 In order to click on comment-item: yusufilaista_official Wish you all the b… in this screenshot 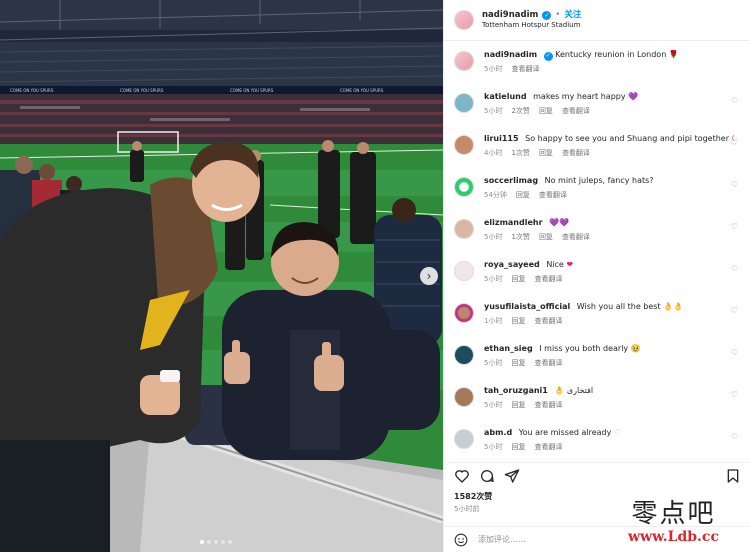, I will do `click(597, 322)`.